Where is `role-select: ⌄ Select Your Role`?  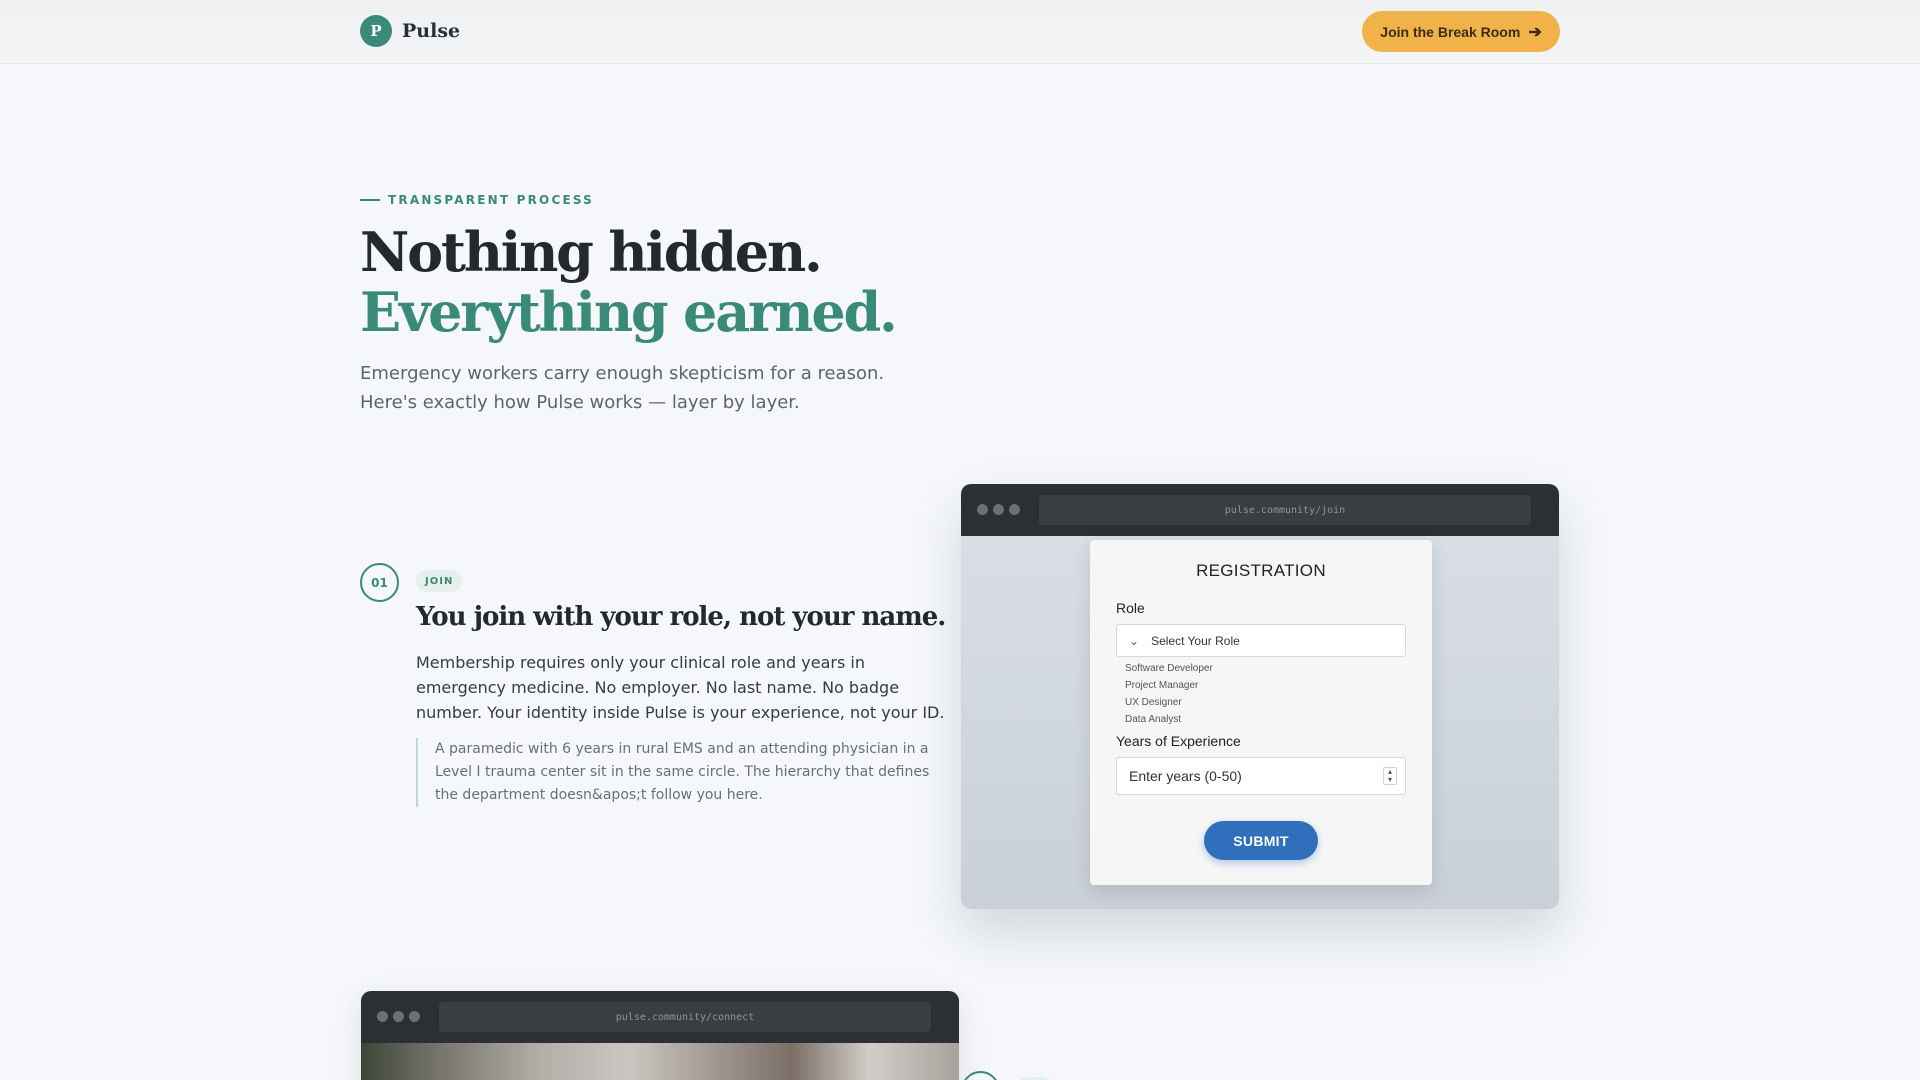
role-select: ⌄ Select Your Role is located at coordinates (1261, 640).